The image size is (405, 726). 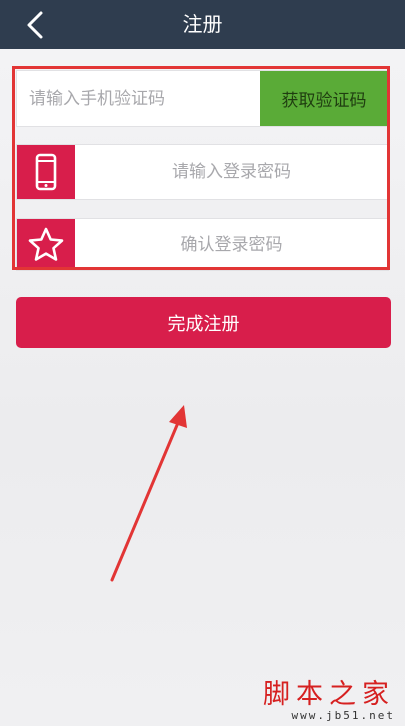 What do you see at coordinates (329, 694) in the screenshot?
I see `watermark-text: 脚本之家` at bounding box center [329, 694].